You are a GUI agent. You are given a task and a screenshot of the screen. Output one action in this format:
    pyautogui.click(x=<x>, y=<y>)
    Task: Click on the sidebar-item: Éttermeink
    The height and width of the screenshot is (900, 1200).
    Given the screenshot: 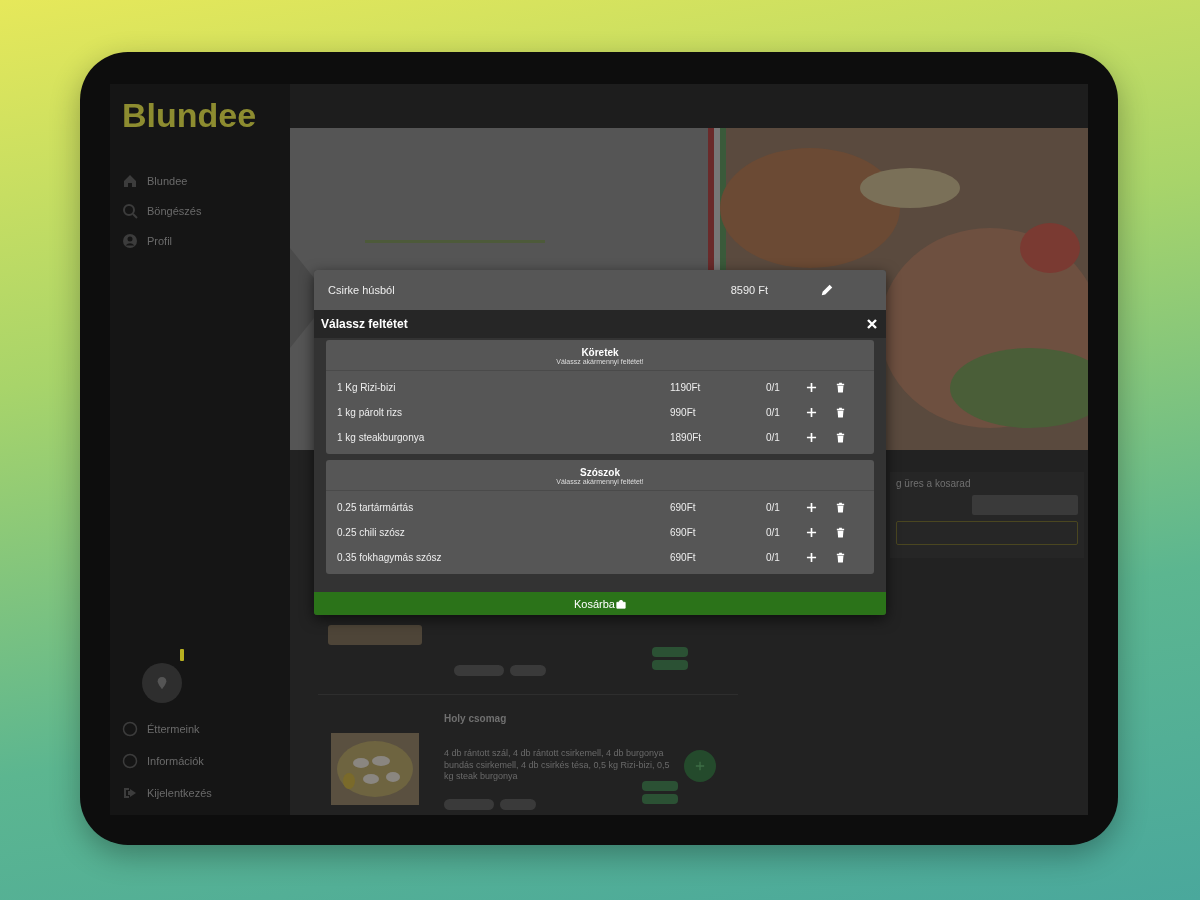 What is the action you would take?
    pyautogui.click(x=161, y=729)
    